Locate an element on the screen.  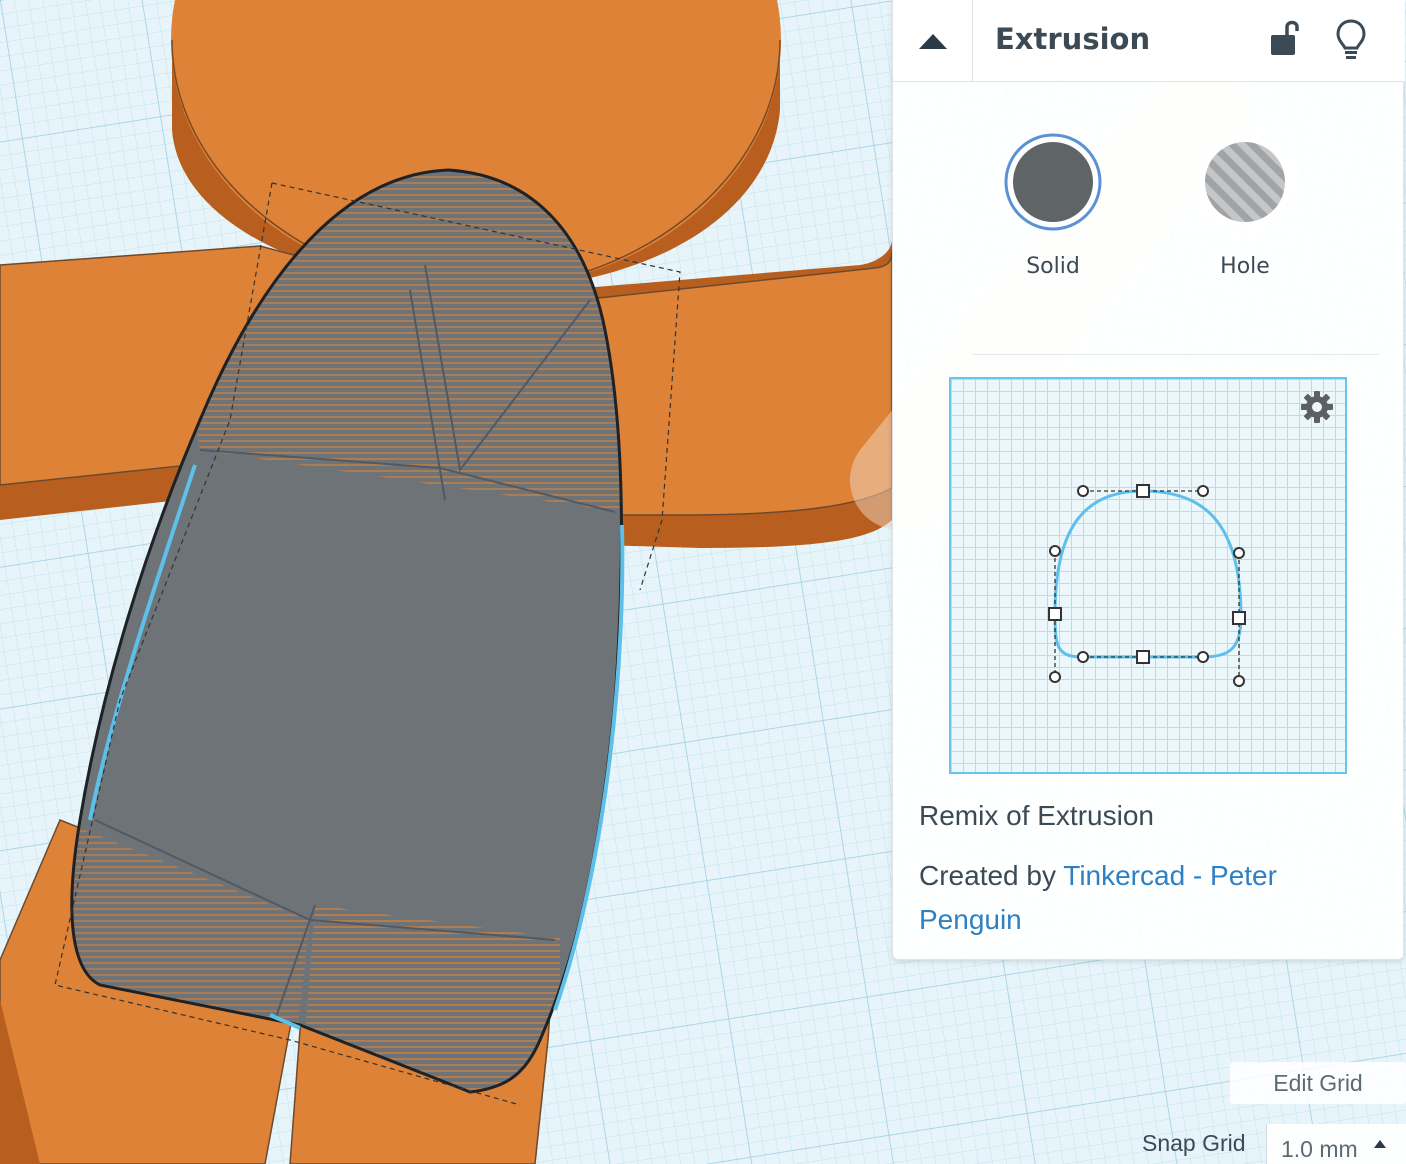
snap-grid-value: 1.0 mm is located at coordinates (1319, 1149).